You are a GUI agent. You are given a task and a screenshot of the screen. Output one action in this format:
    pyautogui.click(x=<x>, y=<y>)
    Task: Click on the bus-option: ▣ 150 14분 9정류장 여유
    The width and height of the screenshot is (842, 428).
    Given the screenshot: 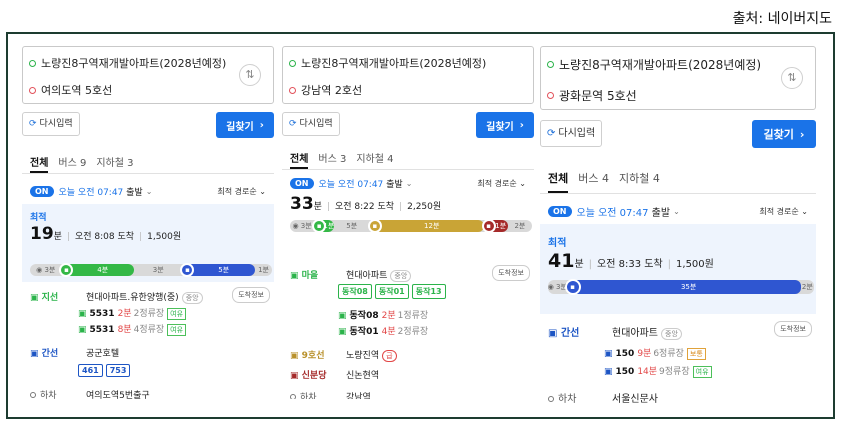 What is the action you would take?
    pyautogui.click(x=658, y=371)
    